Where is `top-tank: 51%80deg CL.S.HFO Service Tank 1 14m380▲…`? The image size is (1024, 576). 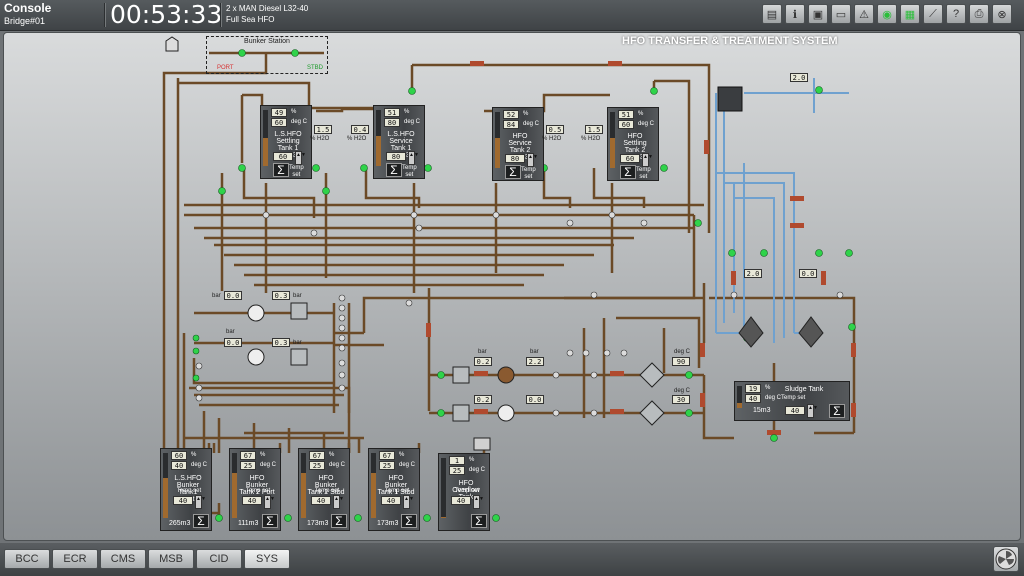
top-tank: 51%80deg CL.S.HFO Service Tank 1 14m380▲… is located at coordinates (399, 142).